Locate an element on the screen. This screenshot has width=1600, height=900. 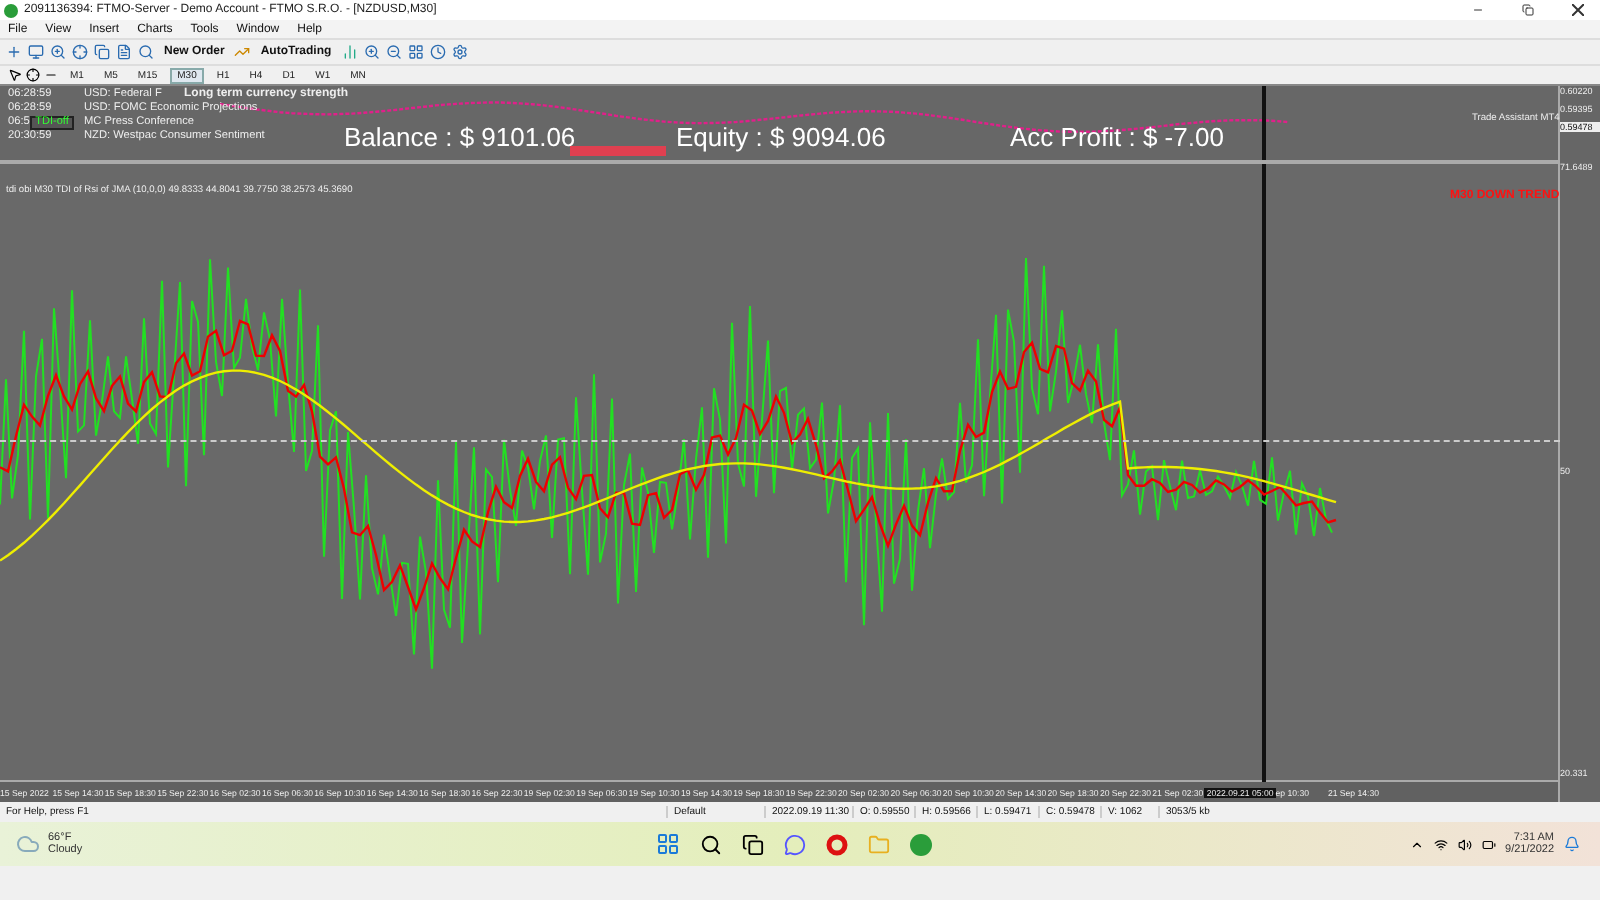
bar-chart-icon is located at coordinates (349, 52).